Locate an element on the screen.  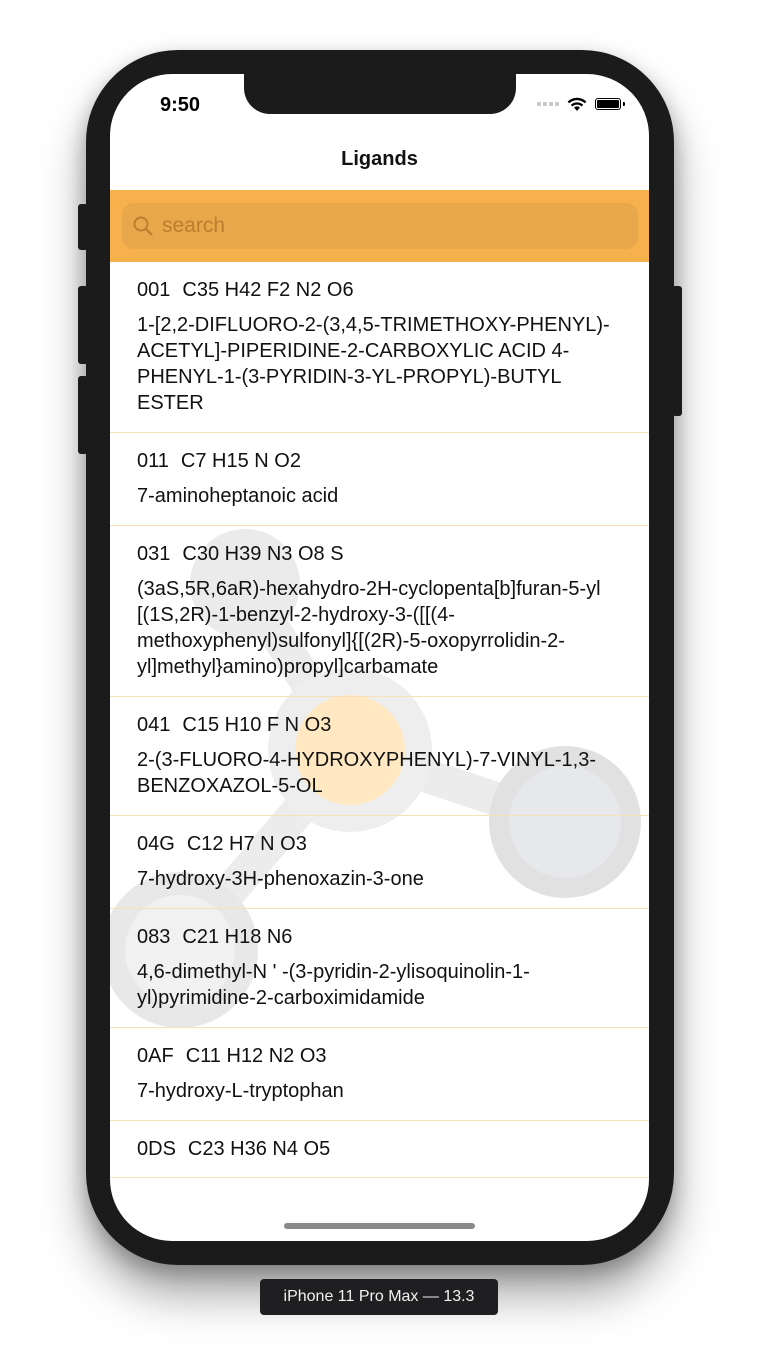
ligand-name: 7-aminoheptanoic acid is located at coordinates (238, 496).